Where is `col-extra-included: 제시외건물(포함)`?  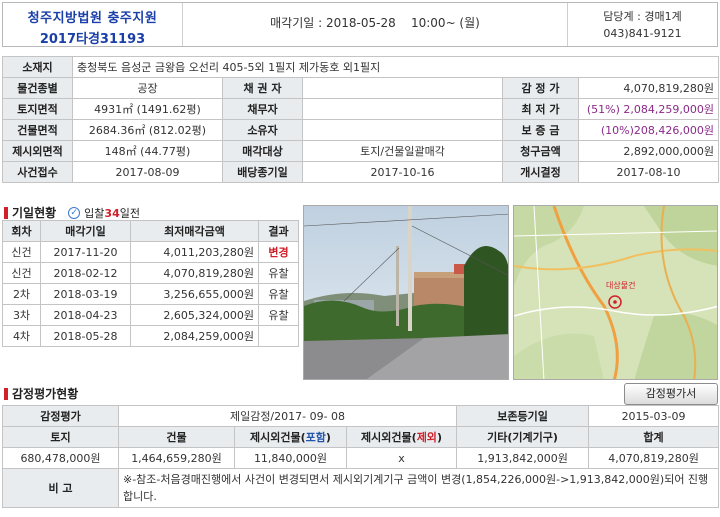 col-extra-included: 제시외건물(포함) is located at coordinates (290, 437).